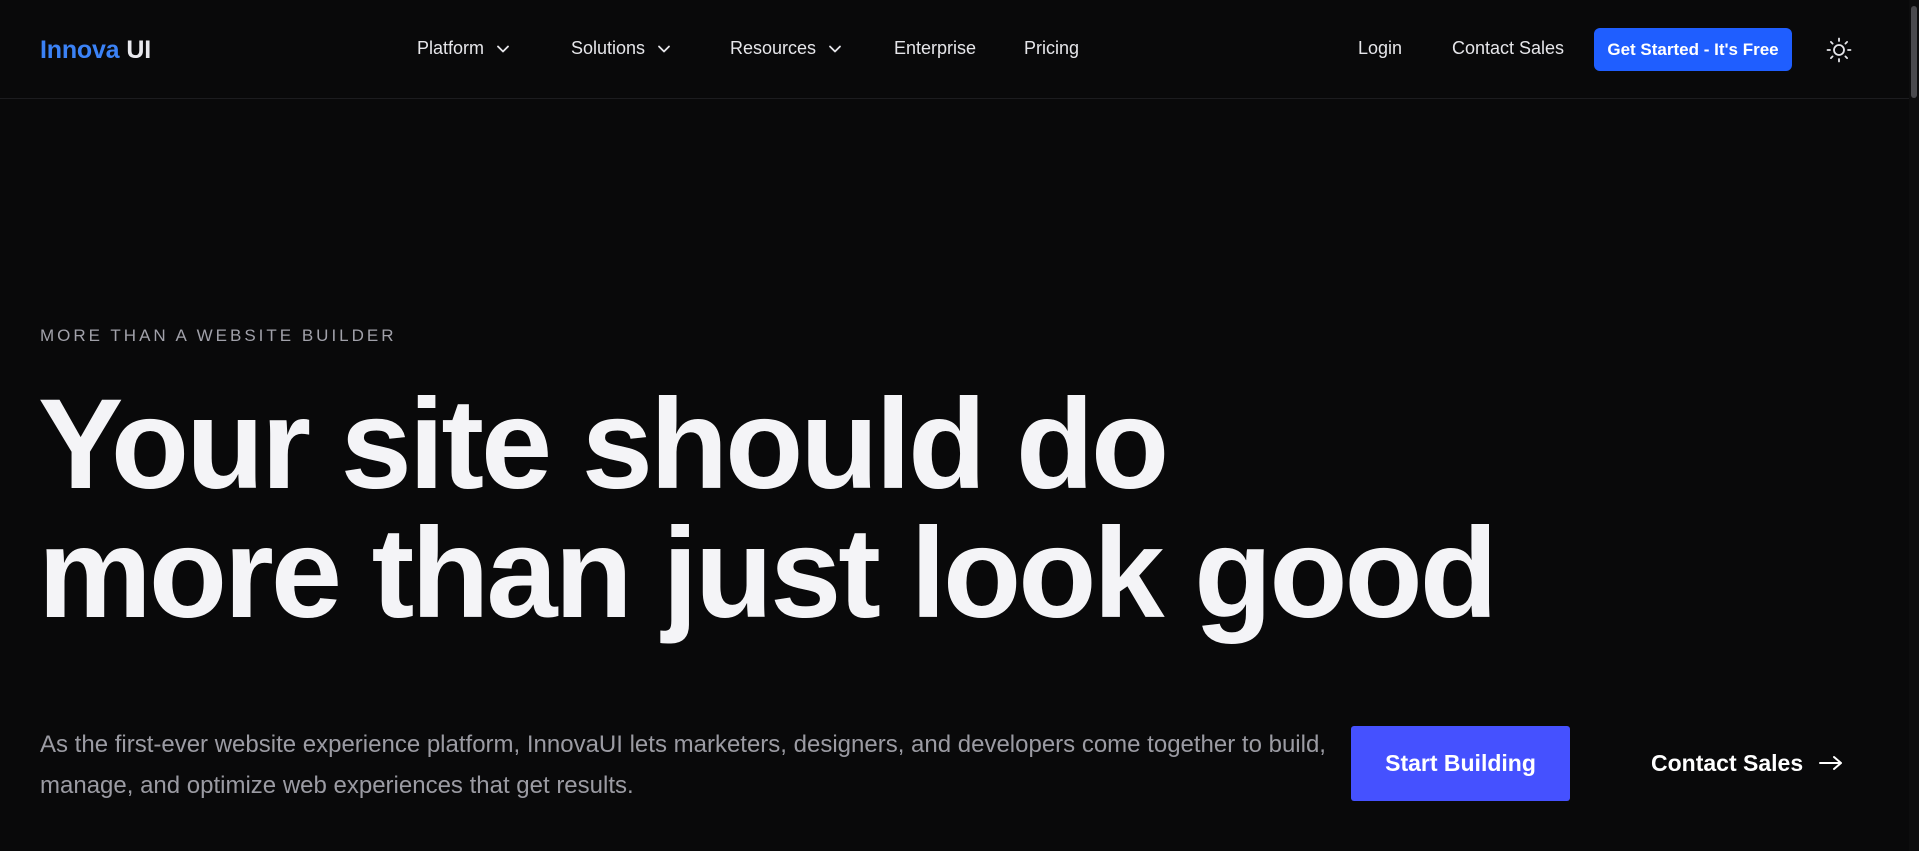 This screenshot has height=851, width=1919. What do you see at coordinates (1831, 763) in the screenshot?
I see `arrow-right-icon` at bounding box center [1831, 763].